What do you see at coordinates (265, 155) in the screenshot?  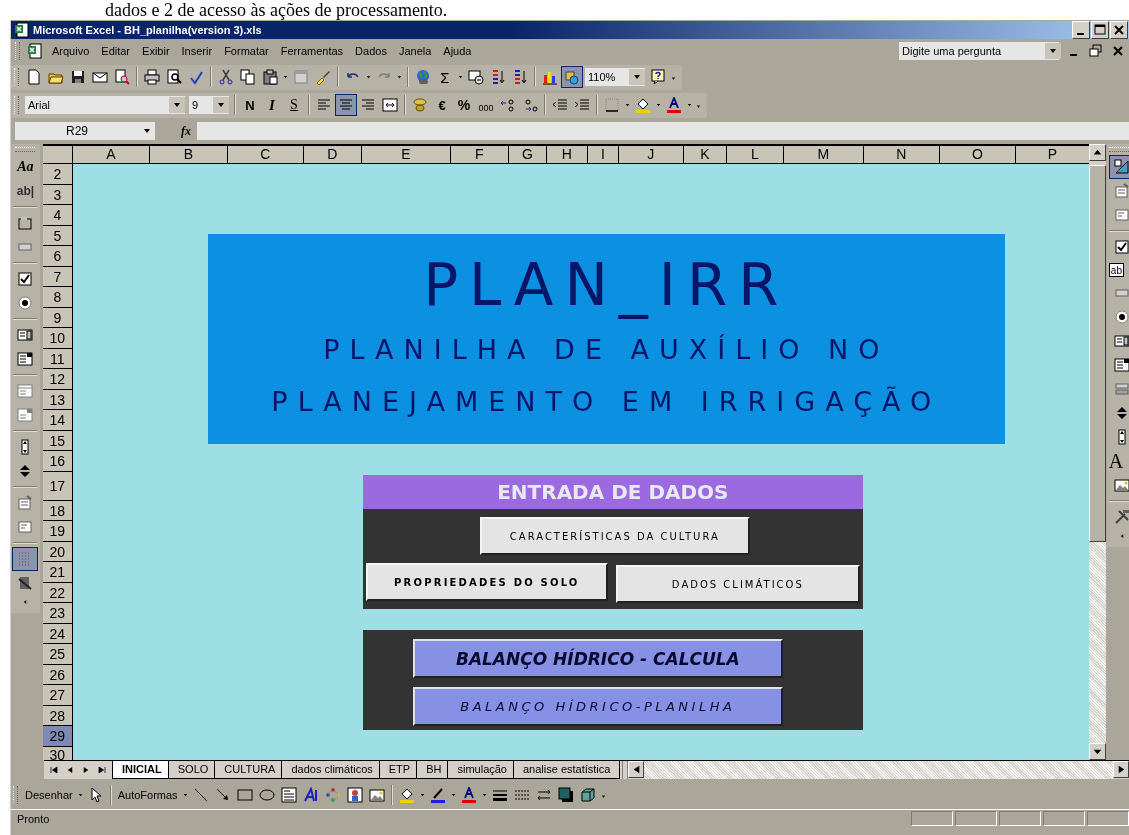 I see `column-header: C` at bounding box center [265, 155].